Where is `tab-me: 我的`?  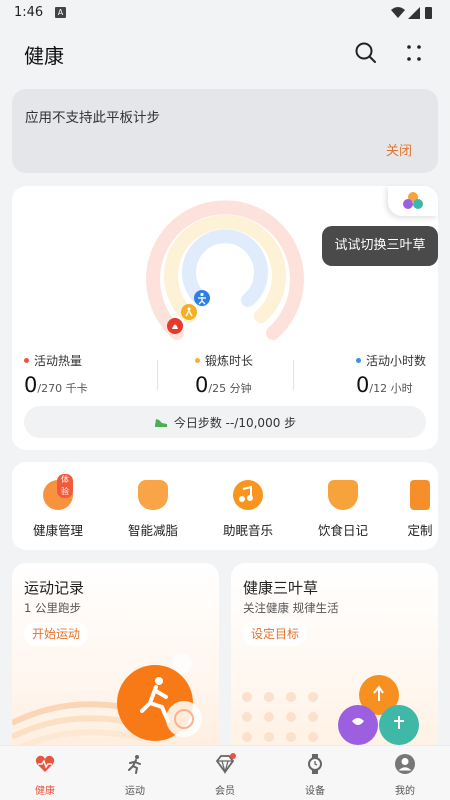
tab-me: 我的 is located at coordinates (405, 773).